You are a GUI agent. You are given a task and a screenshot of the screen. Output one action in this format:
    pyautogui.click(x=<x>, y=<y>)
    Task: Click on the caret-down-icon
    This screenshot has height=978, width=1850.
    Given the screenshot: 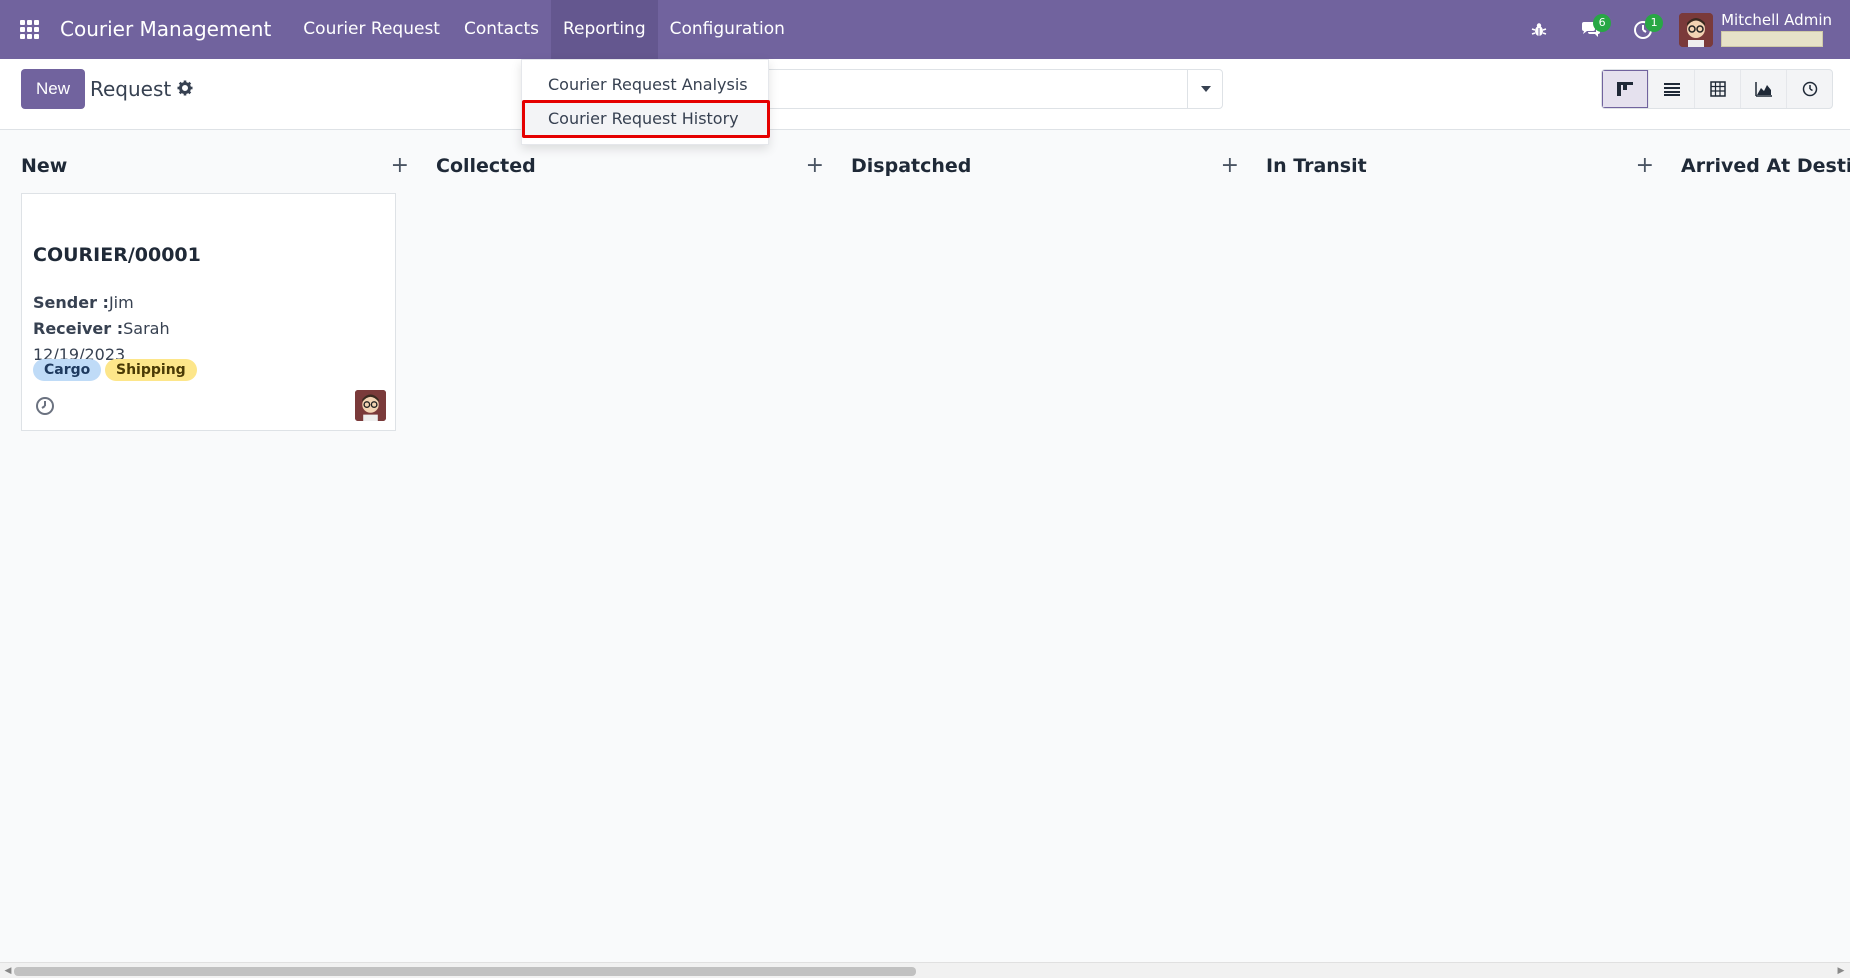 What is the action you would take?
    pyautogui.click(x=1205, y=89)
    